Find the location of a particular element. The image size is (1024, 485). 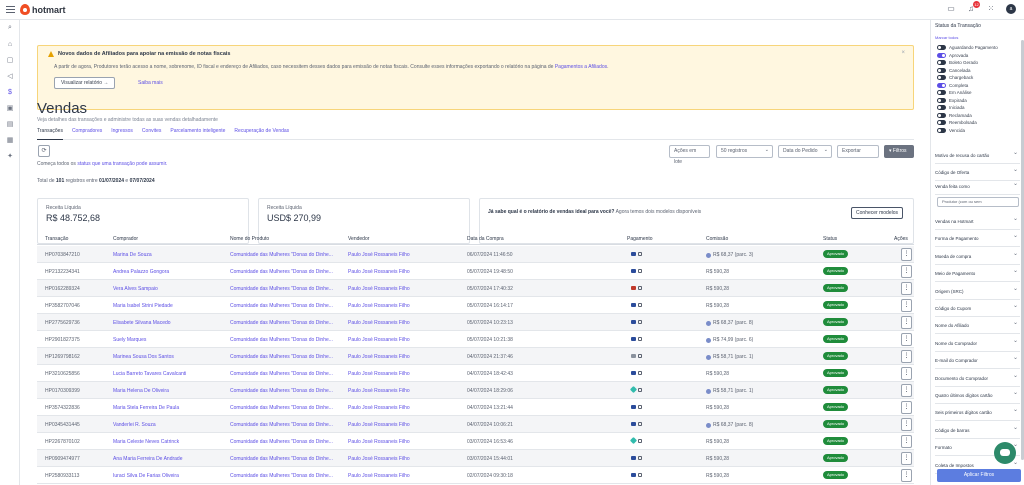

buyer-link: Marina De Souza is located at coordinates (132, 255).